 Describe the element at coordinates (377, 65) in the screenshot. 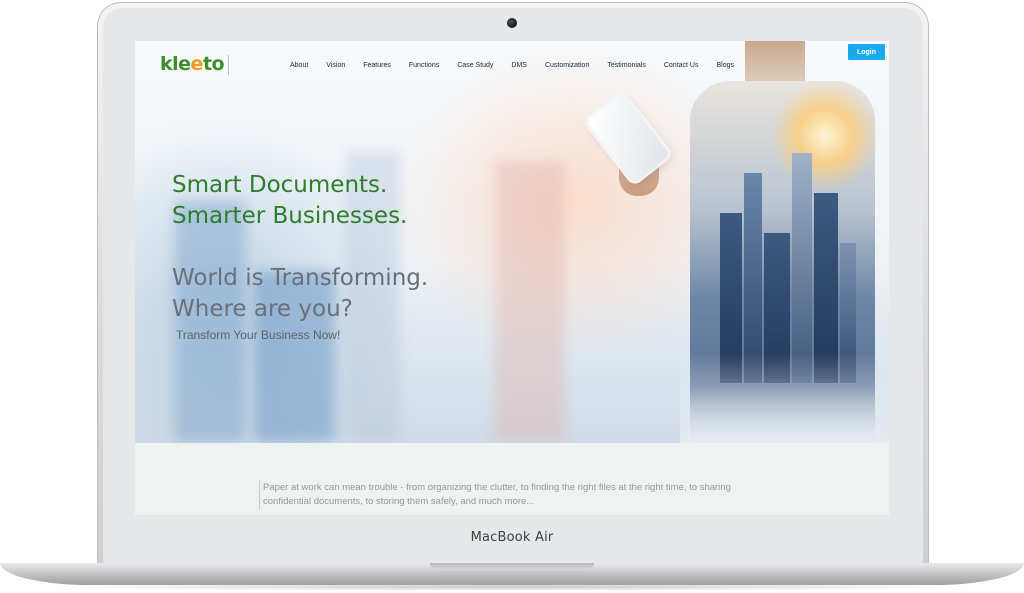

I see `nav-features: Features` at that location.